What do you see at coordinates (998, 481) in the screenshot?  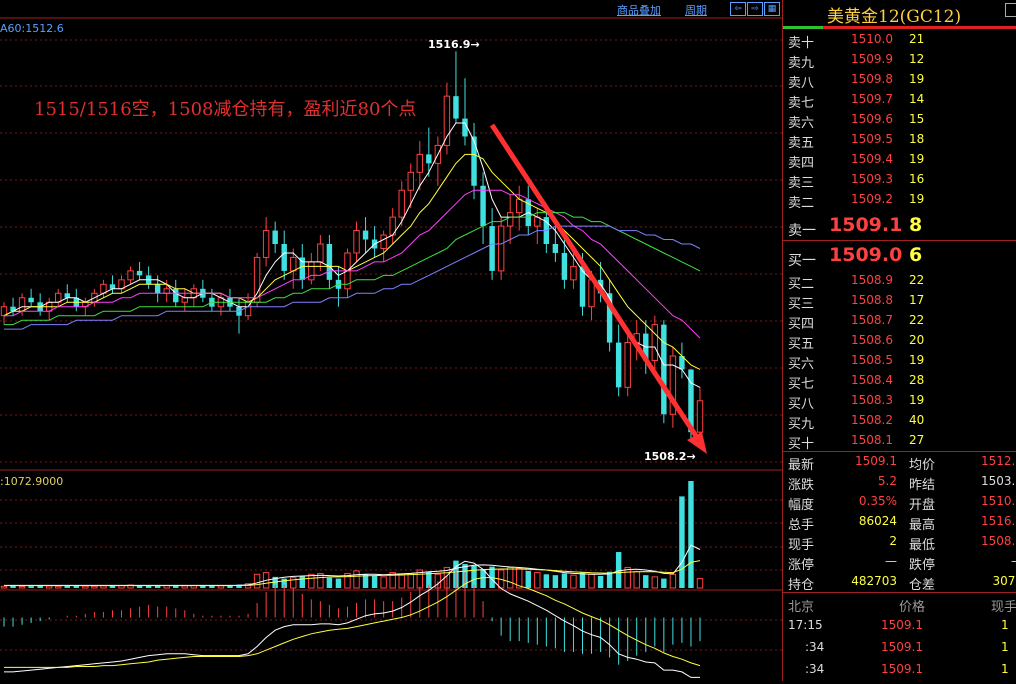 I see `stat-value: 1503.9` at bounding box center [998, 481].